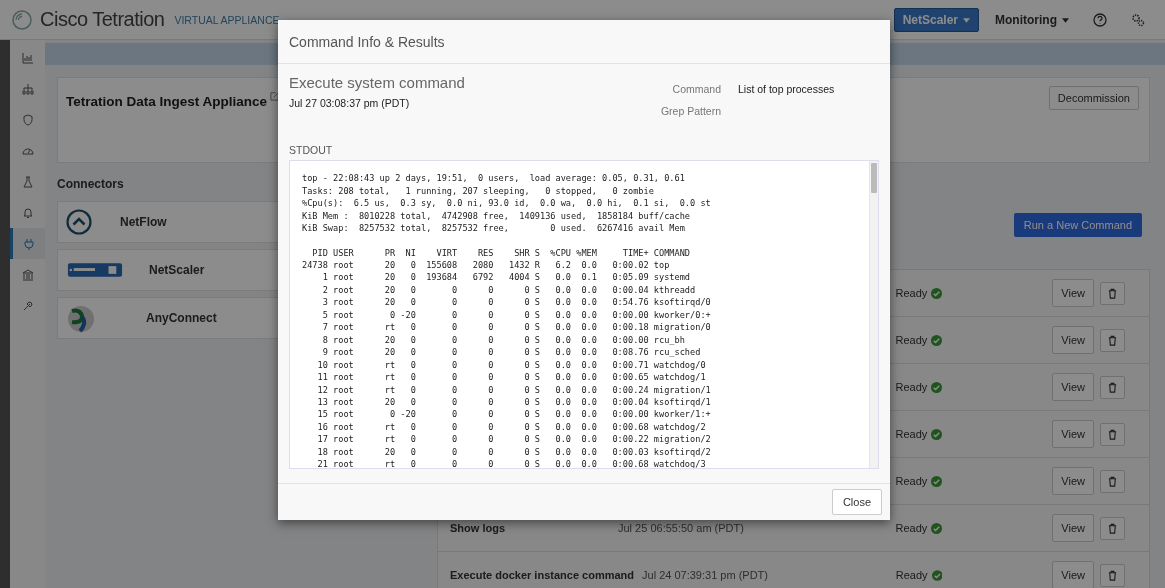 The width and height of the screenshot is (1165, 588). What do you see at coordinates (377, 83) in the screenshot?
I see `command-type: Execute system command` at bounding box center [377, 83].